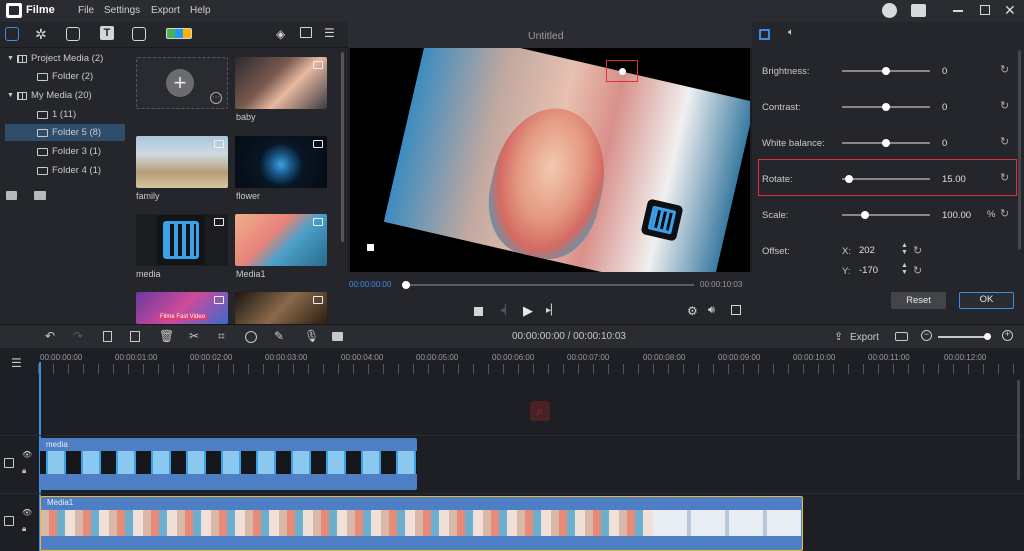 The height and width of the screenshot is (551, 1024). I want to click on export-icon: ⇪, so click(838, 336).